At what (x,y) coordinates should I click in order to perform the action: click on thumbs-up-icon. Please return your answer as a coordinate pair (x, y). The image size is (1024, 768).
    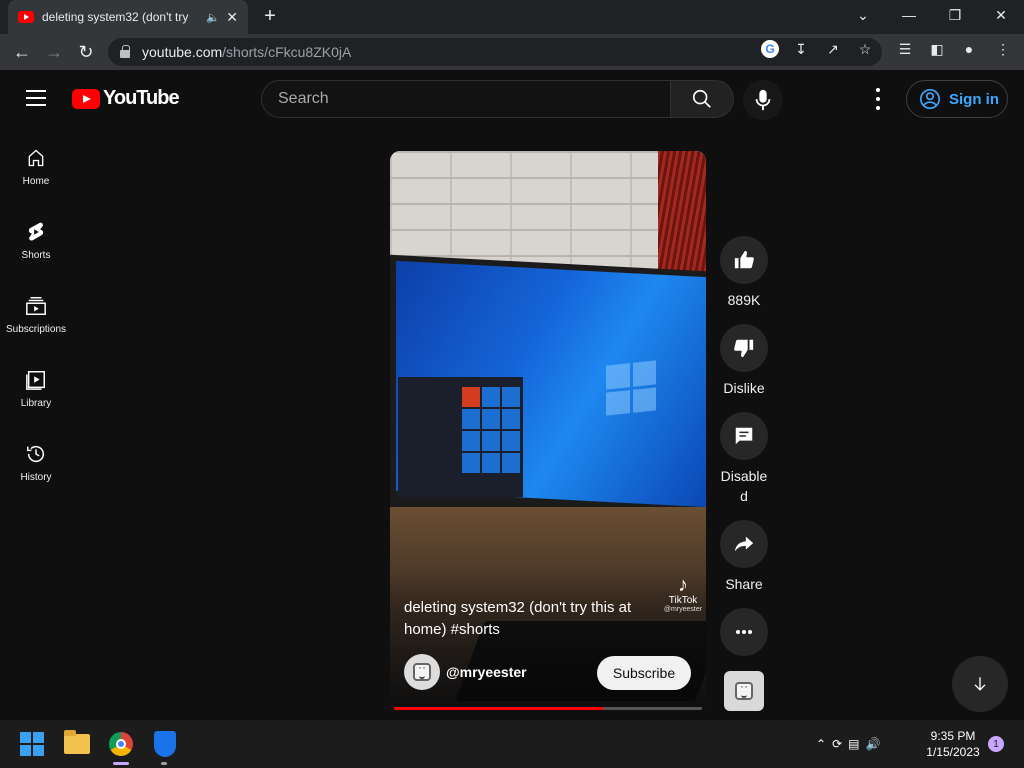
    Looking at the image, I should click on (744, 259).